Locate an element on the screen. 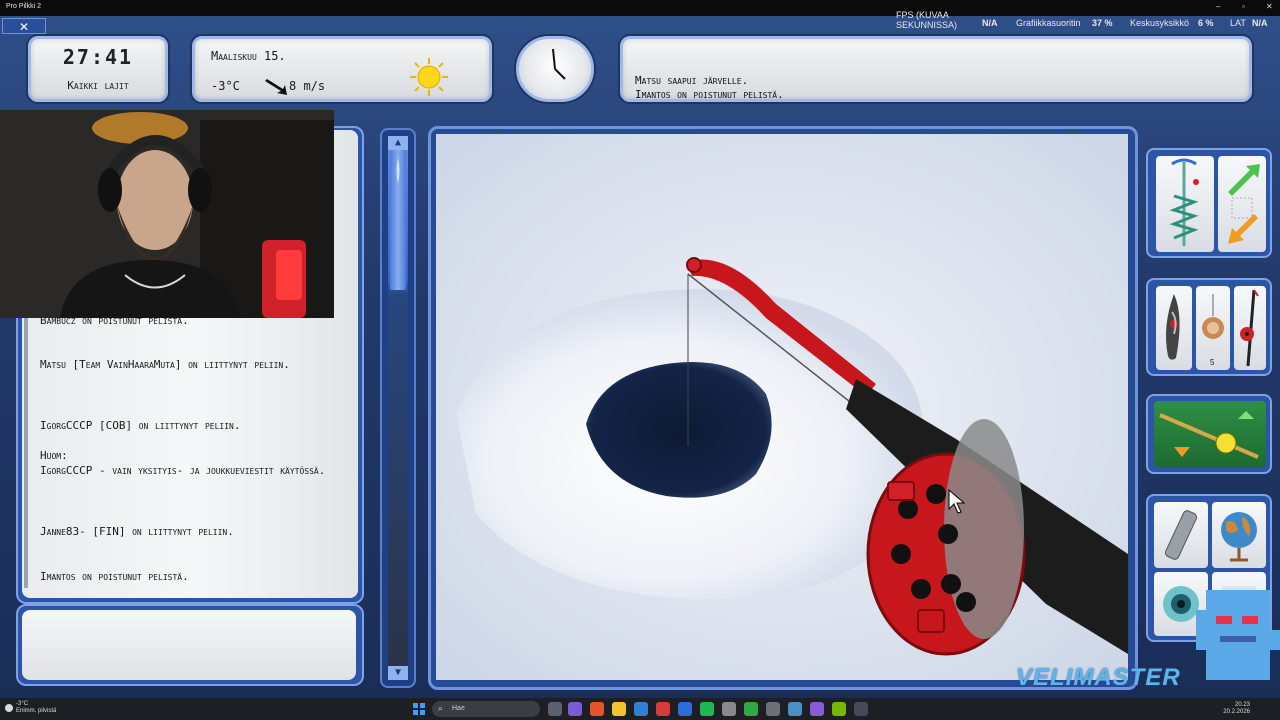  chat-scrollbar is located at coordinates (26, 448).